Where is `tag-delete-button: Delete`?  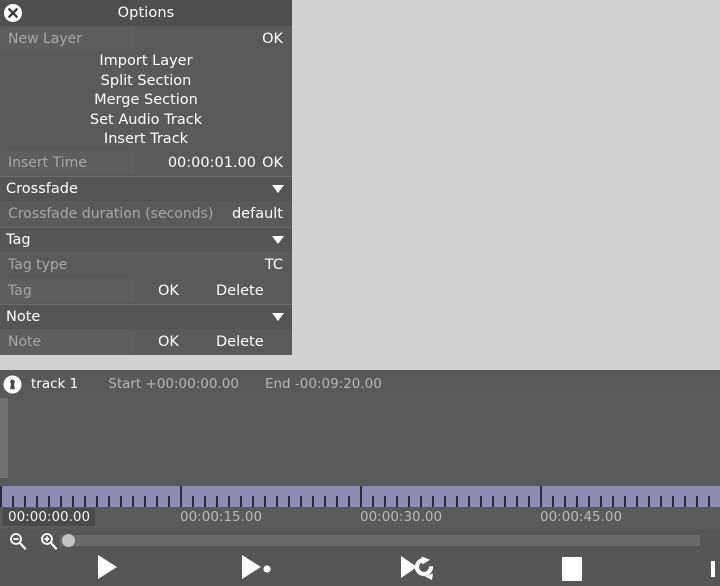
tag-delete-button: Delete is located at coordinates (240, 291).